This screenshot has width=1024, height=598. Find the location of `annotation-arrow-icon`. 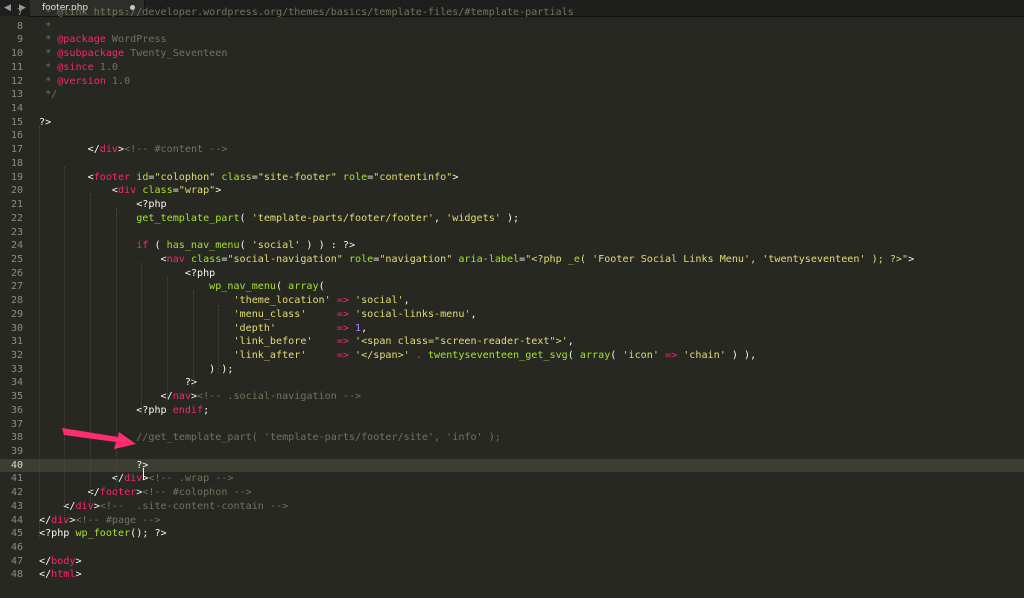

annotation-arrow-icon is located at coordinates (99, 438).